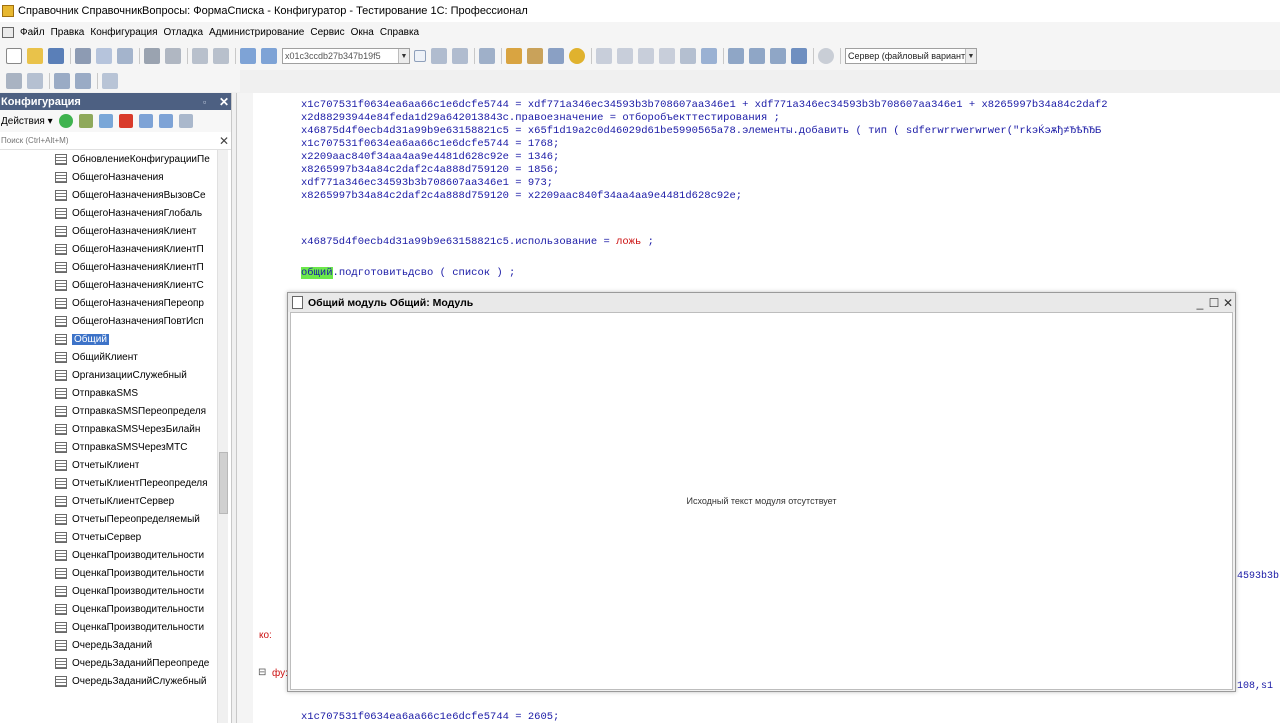  What do you see at coordinates (114, 195) in the screenshot?
I see `tree-item: ОбщегоНазначенияВызовСе` at bounding box center [114, 195].